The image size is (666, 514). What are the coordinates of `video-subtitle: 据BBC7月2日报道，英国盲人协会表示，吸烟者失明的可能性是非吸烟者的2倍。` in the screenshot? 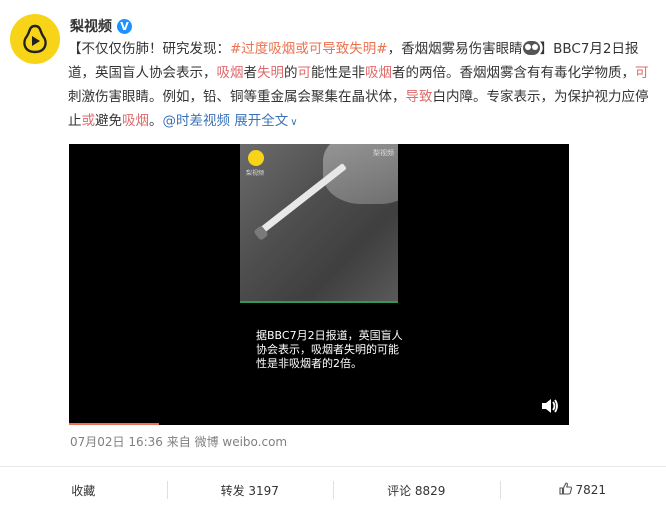 It's located at (329, 349).